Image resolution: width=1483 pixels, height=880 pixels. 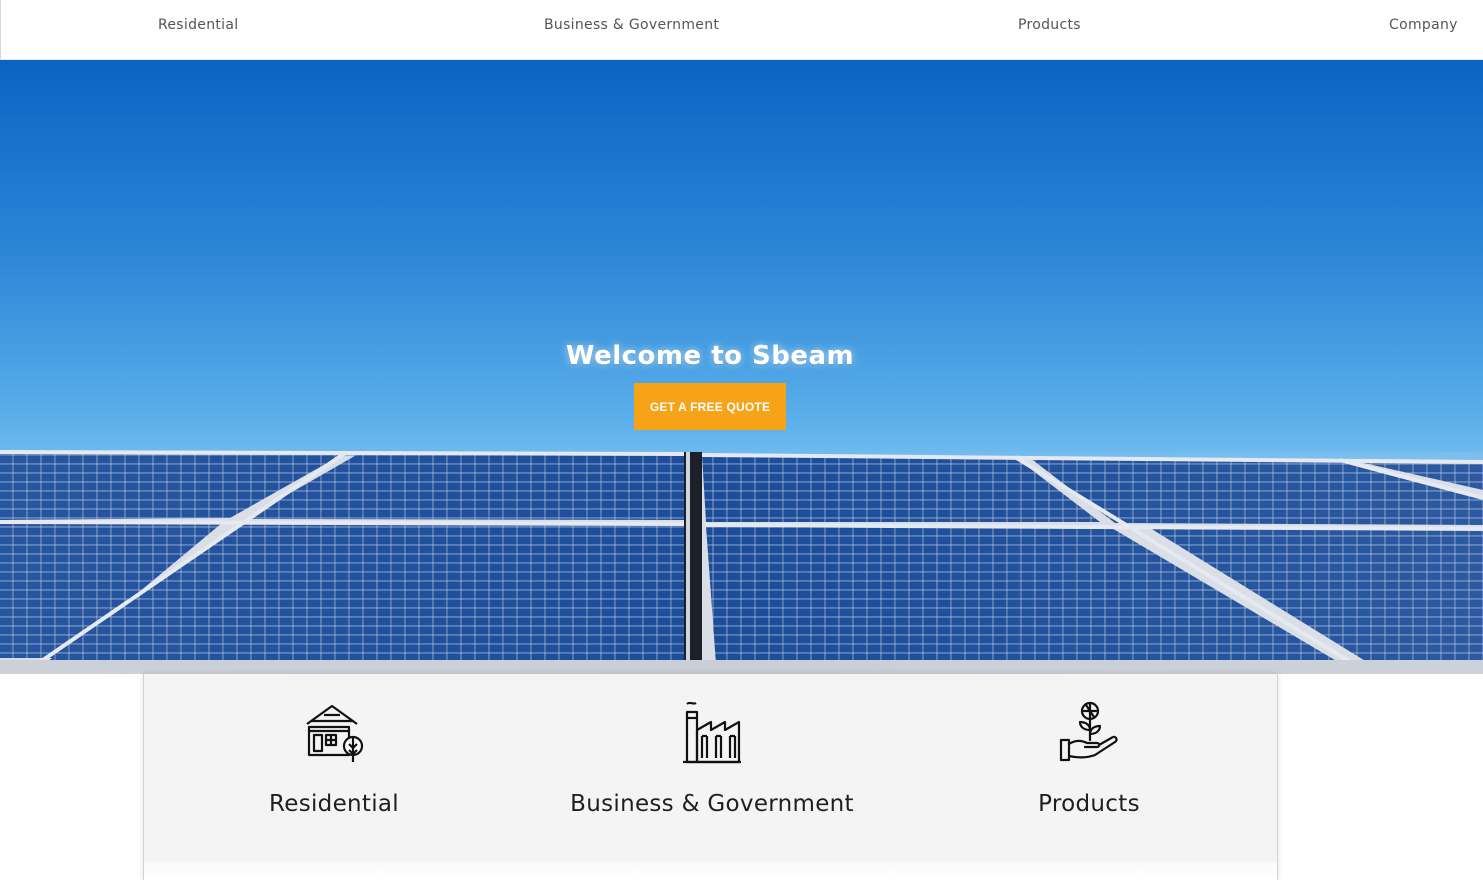 What do you see at coordinates (631, 25) in the screenshot?
I see `nav-link-business-government: Business & Government` at bounding box center [631, 25].